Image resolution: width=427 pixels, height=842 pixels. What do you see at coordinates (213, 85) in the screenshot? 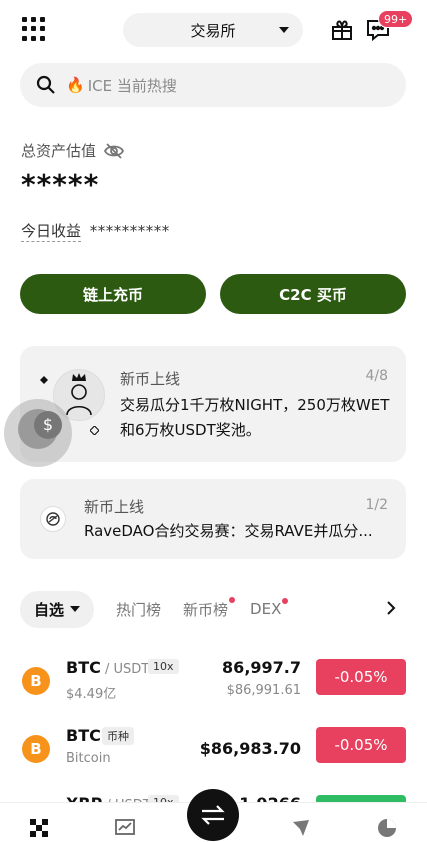
I see `search-bar: 🔥 ICE 当前热搜` at bounding box center [213, 85].